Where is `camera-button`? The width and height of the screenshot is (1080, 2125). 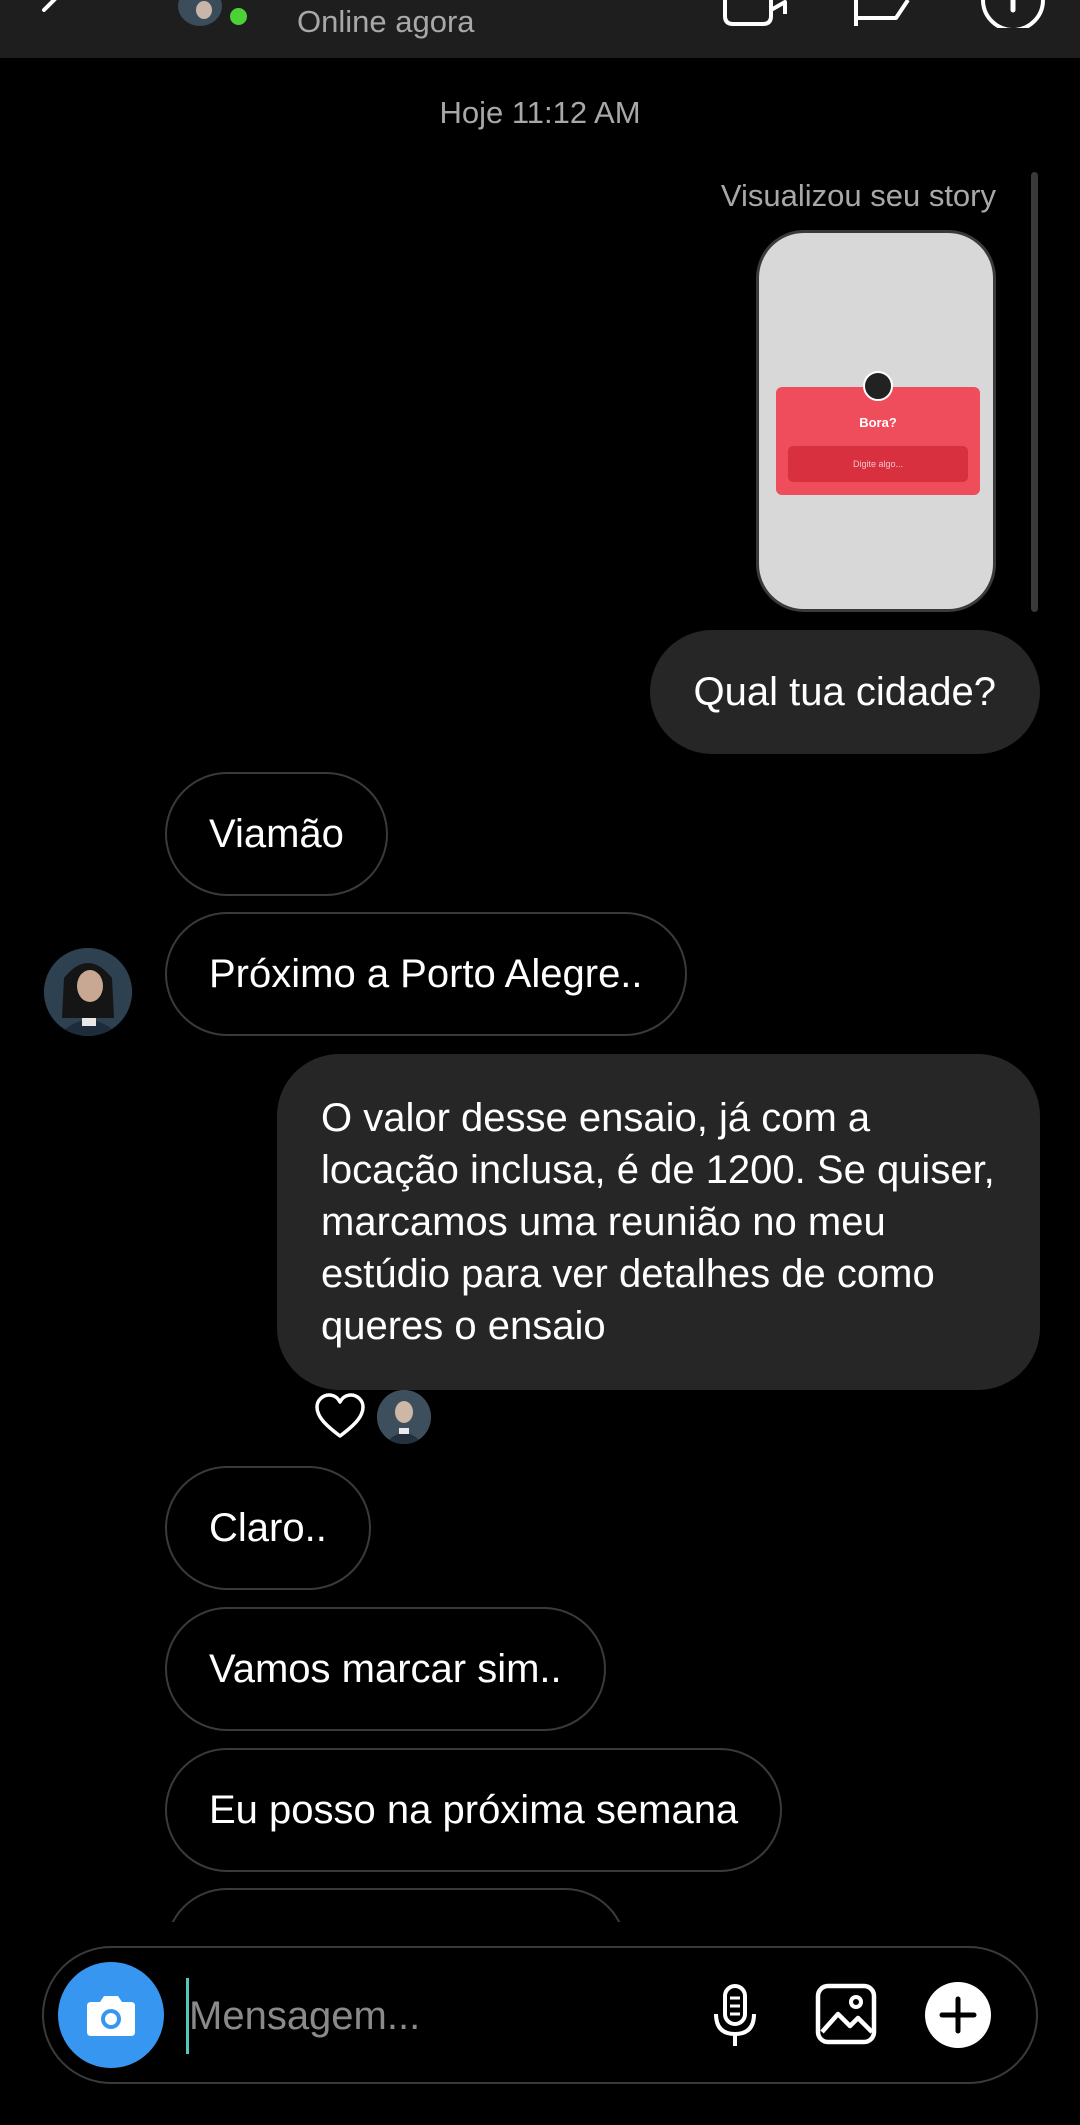
camera-button is located at coordinates (111, 2015).